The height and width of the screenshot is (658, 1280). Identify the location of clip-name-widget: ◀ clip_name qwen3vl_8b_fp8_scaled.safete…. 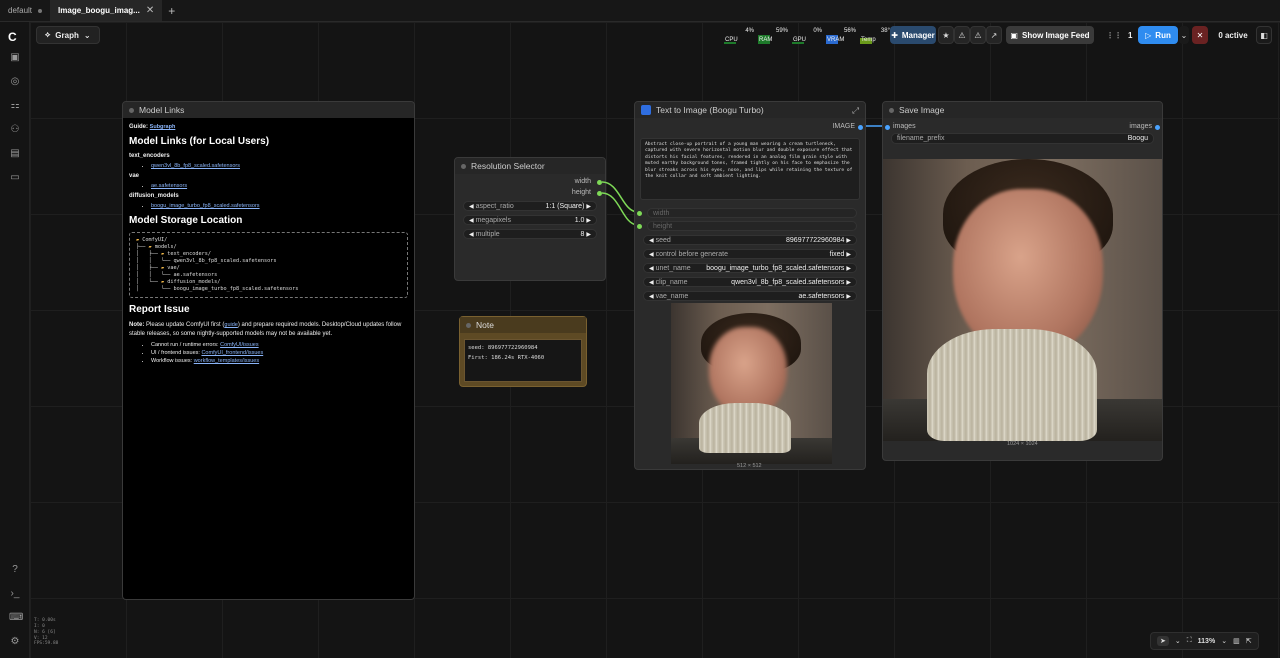
(750, 282).